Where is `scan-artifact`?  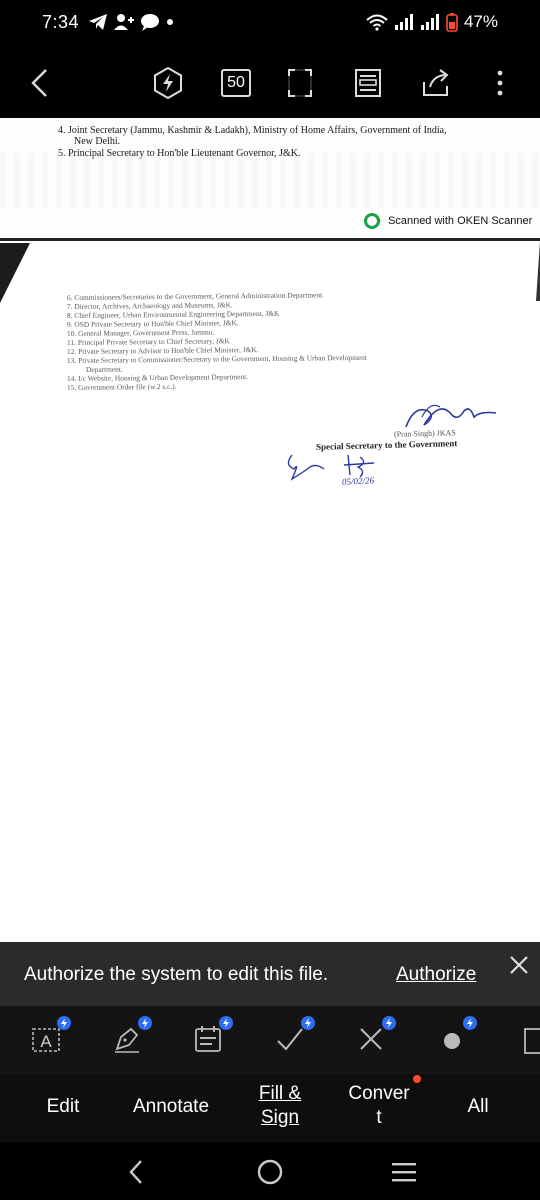
scan-artifact is located at coordinates (270, 180).